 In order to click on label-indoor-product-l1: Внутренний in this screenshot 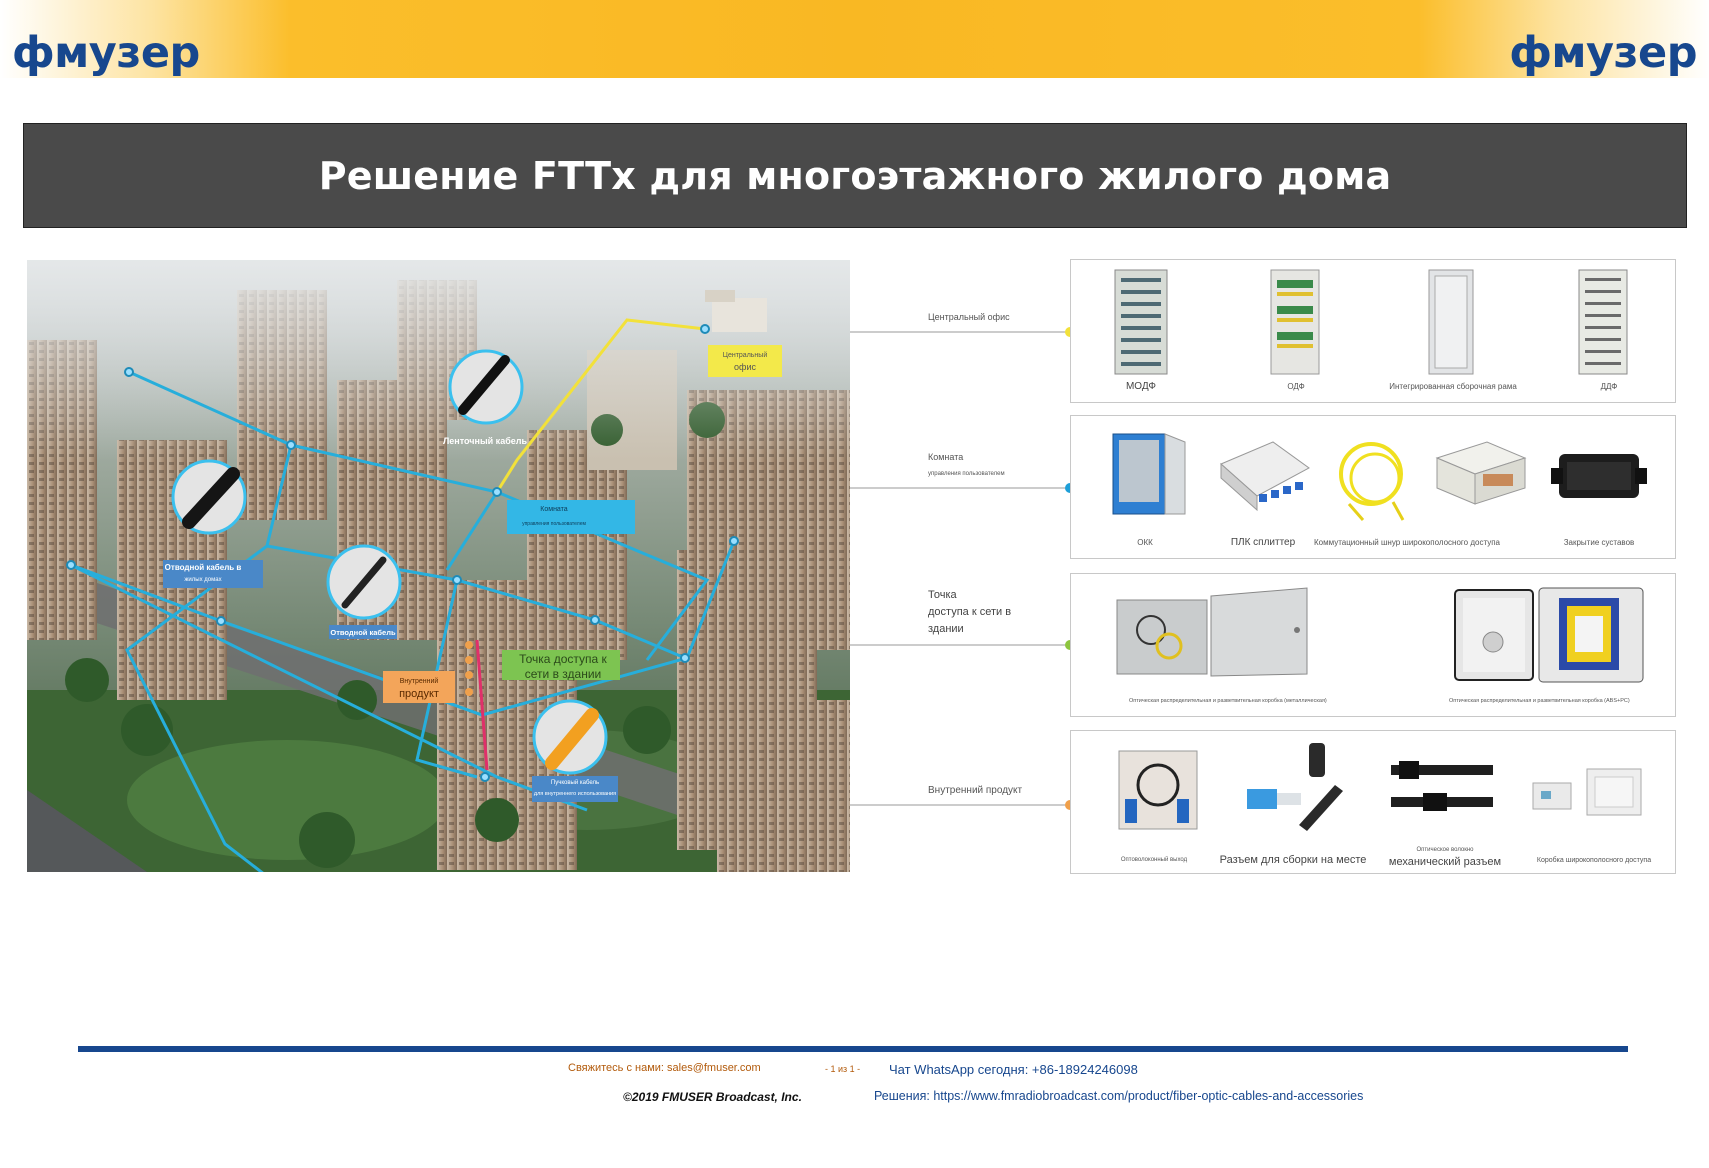, I will do `click(419, 681)`.